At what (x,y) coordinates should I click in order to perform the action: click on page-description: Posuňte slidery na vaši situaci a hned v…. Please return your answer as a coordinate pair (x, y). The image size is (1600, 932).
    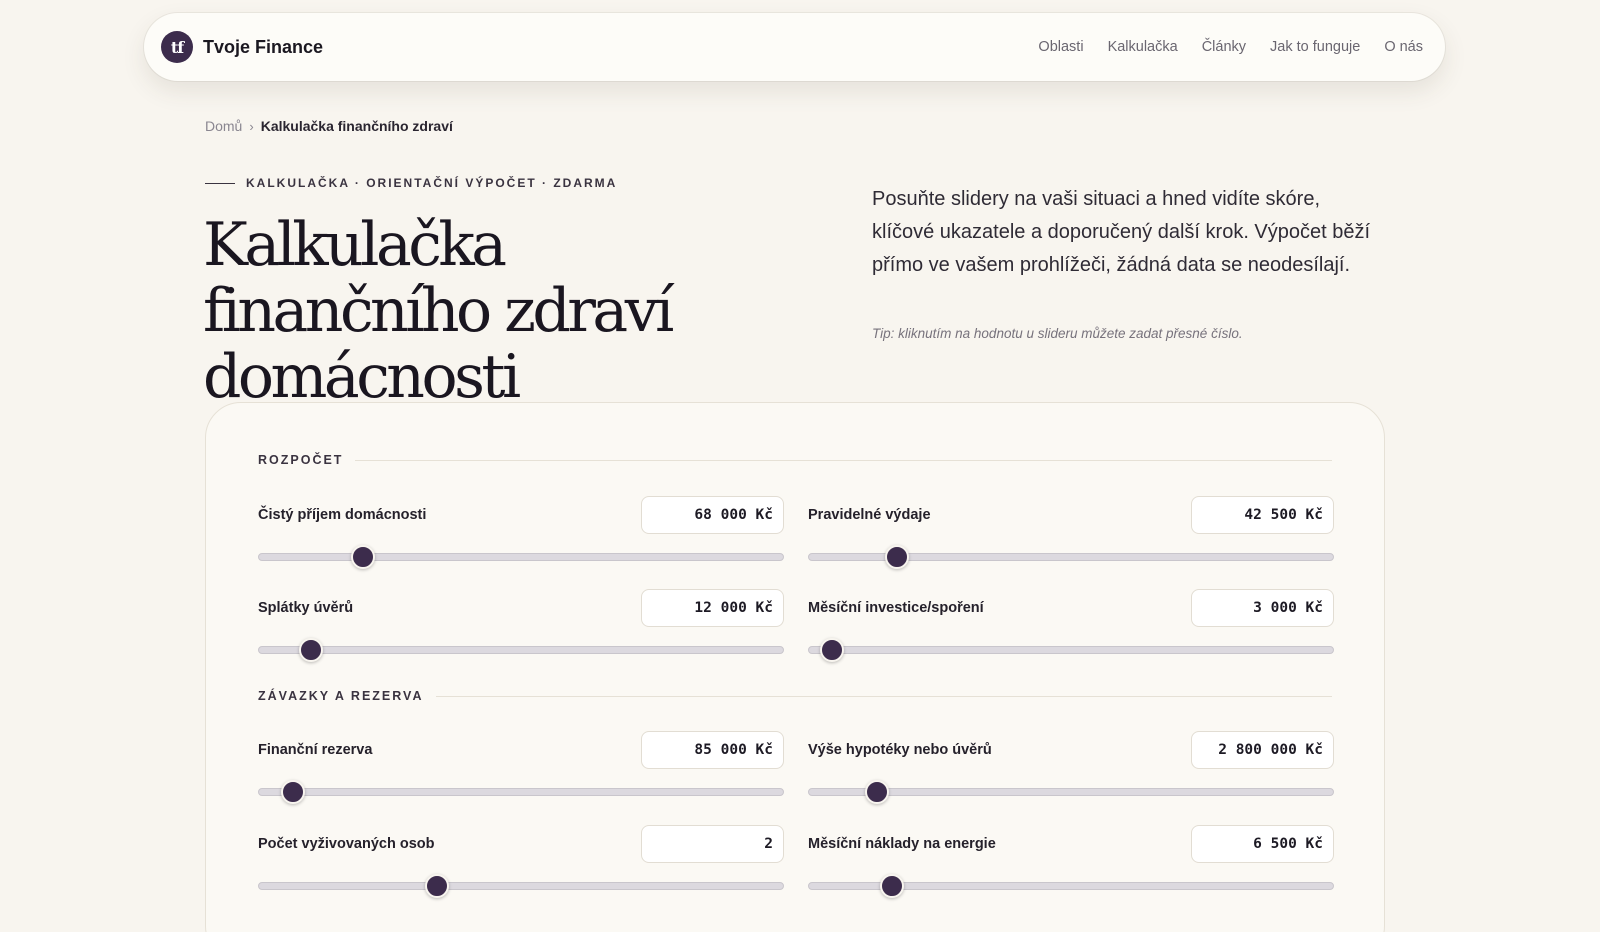
    Looking at the image, I should click on (1121, 232).